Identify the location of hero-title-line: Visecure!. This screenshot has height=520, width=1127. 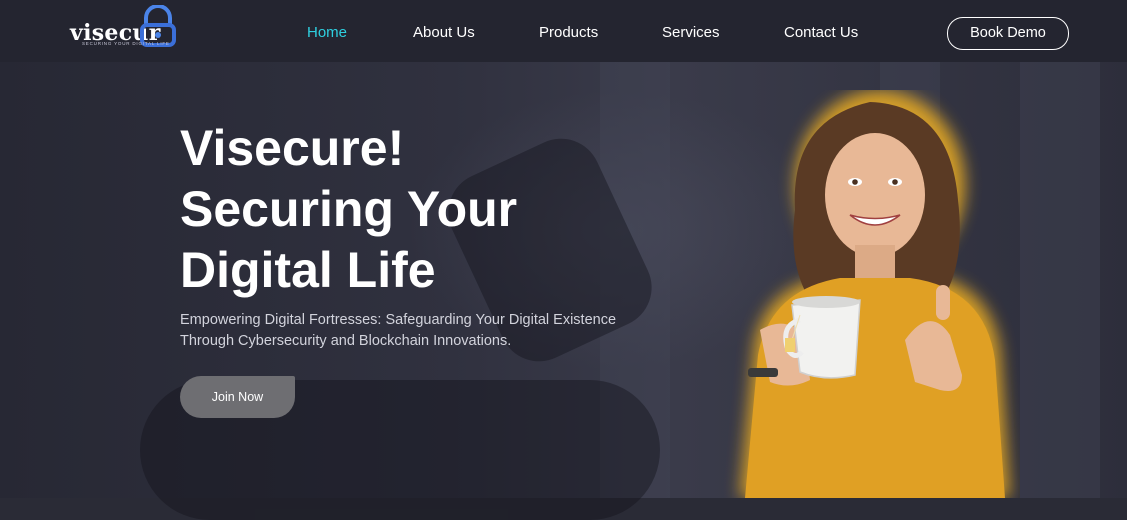
(292, 148).